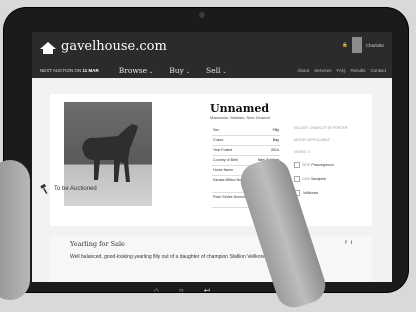 Image resolution: width=416 pixels, height=312 pixels. What do you see at coordinates (321, 128) in the screenshot?
I see `seller-label: SELLER: CHARLOTTE PORTER` at bounding box center [321, 128].